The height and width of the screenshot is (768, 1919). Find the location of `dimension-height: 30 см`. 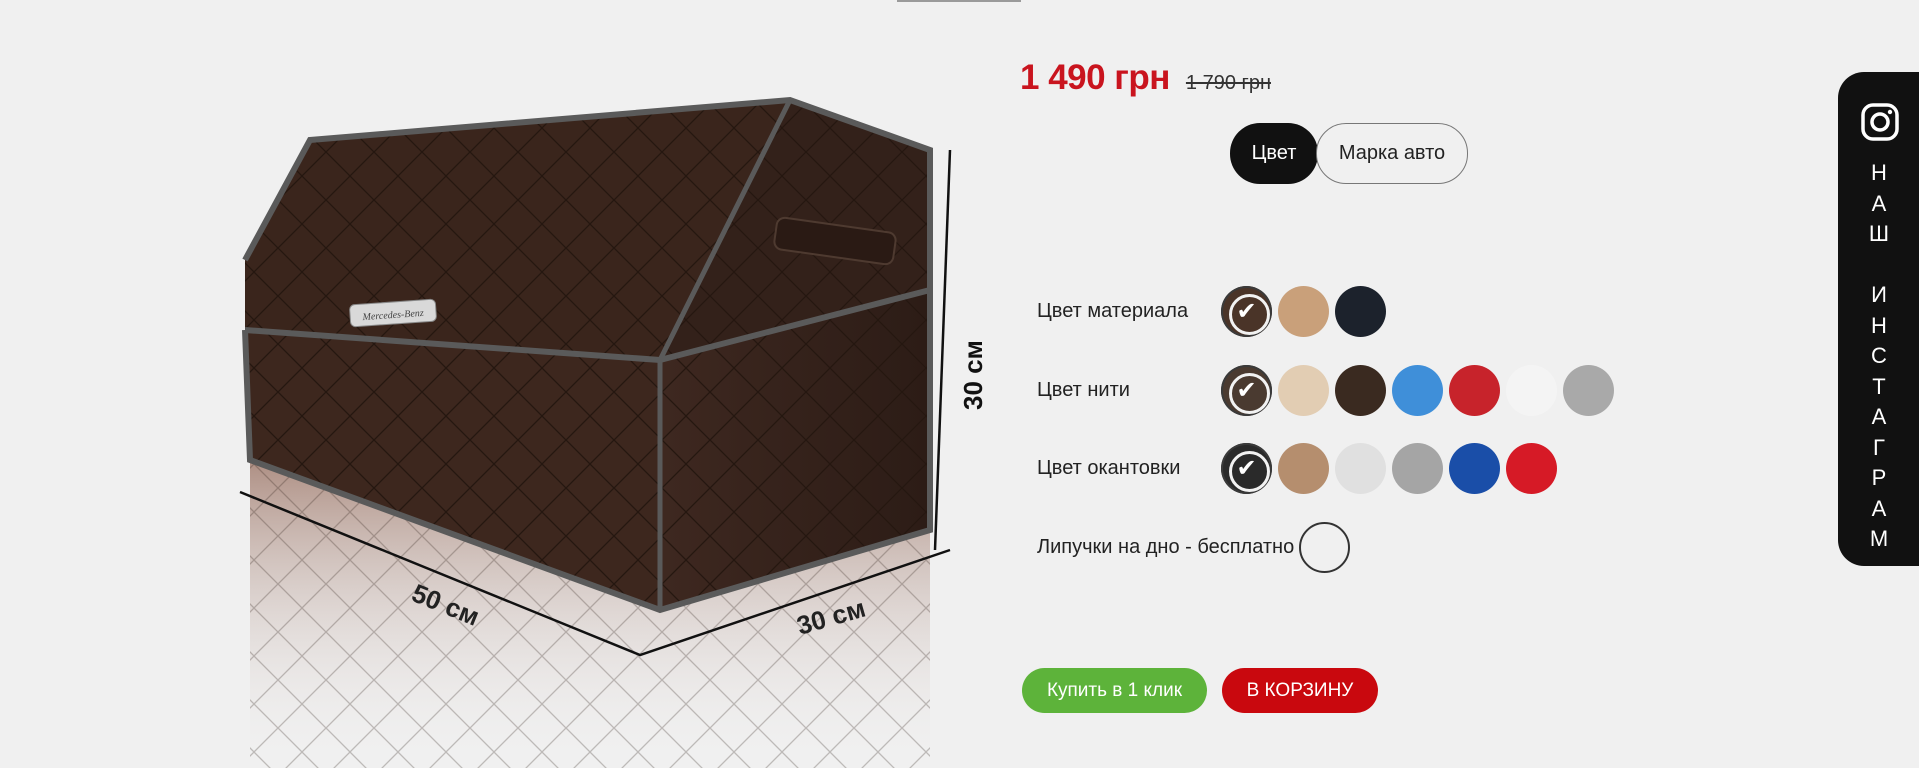

dimension-height: 30 см is located at coordinates (973, 375).